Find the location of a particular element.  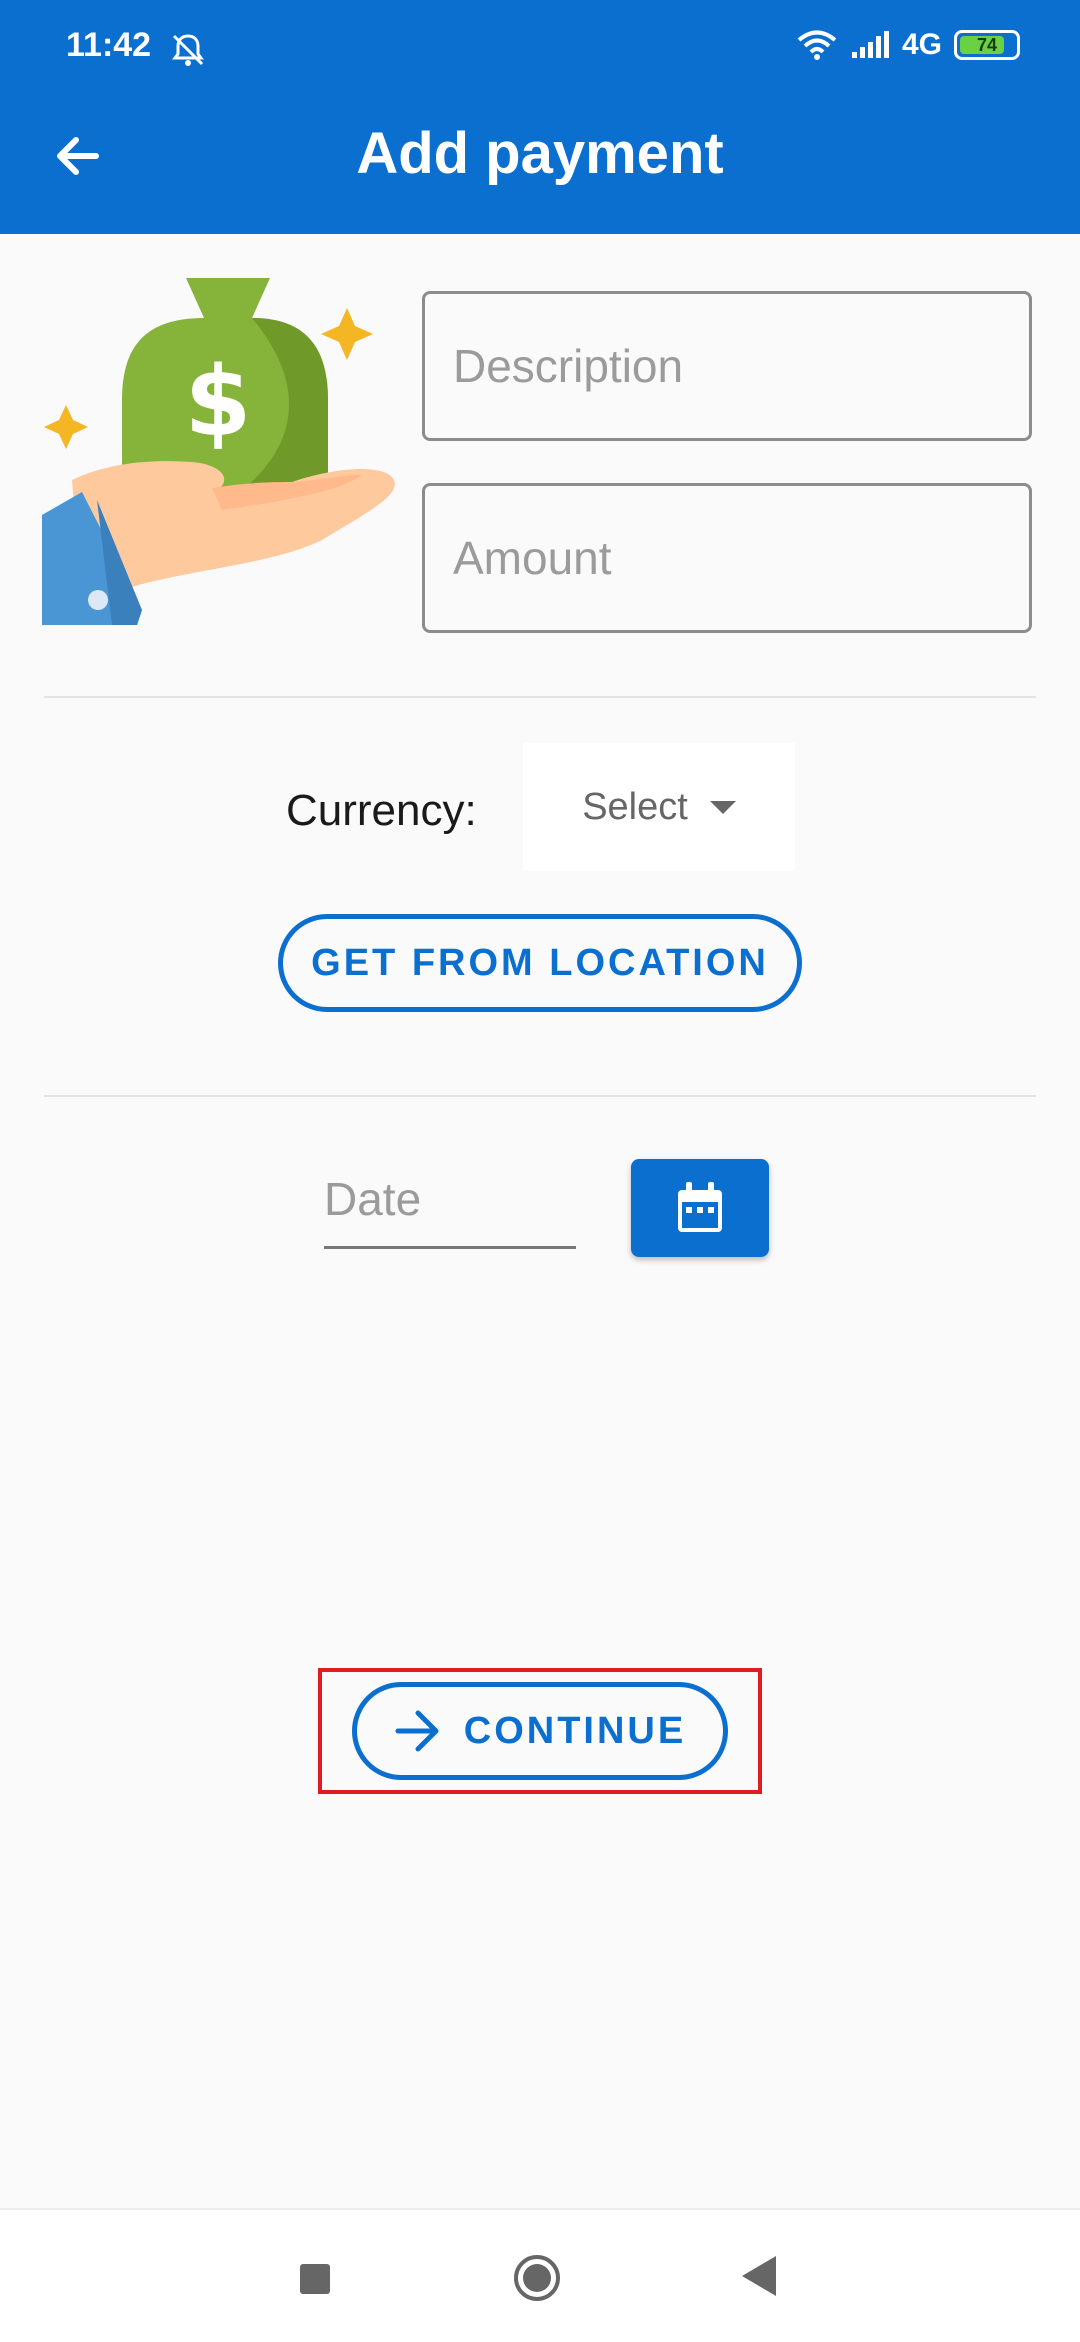

highlight-box is located at coordinates (540, 1731).